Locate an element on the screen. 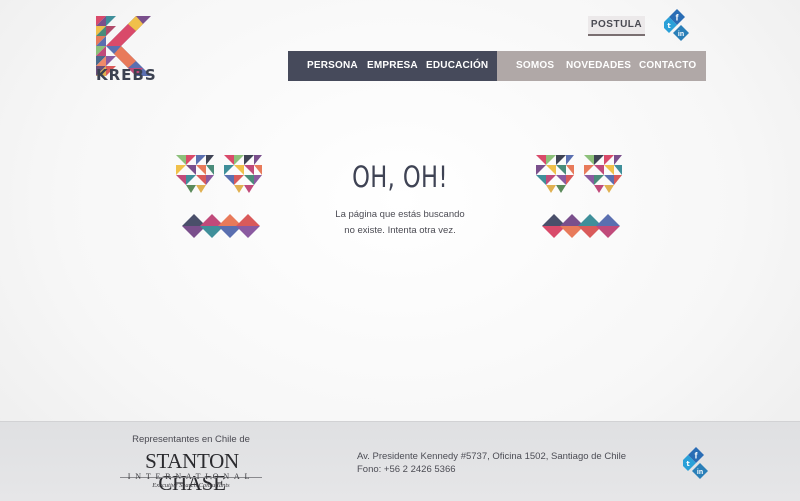  representatives-label: Representantes en Chile de is located at coordinates (191, 439).